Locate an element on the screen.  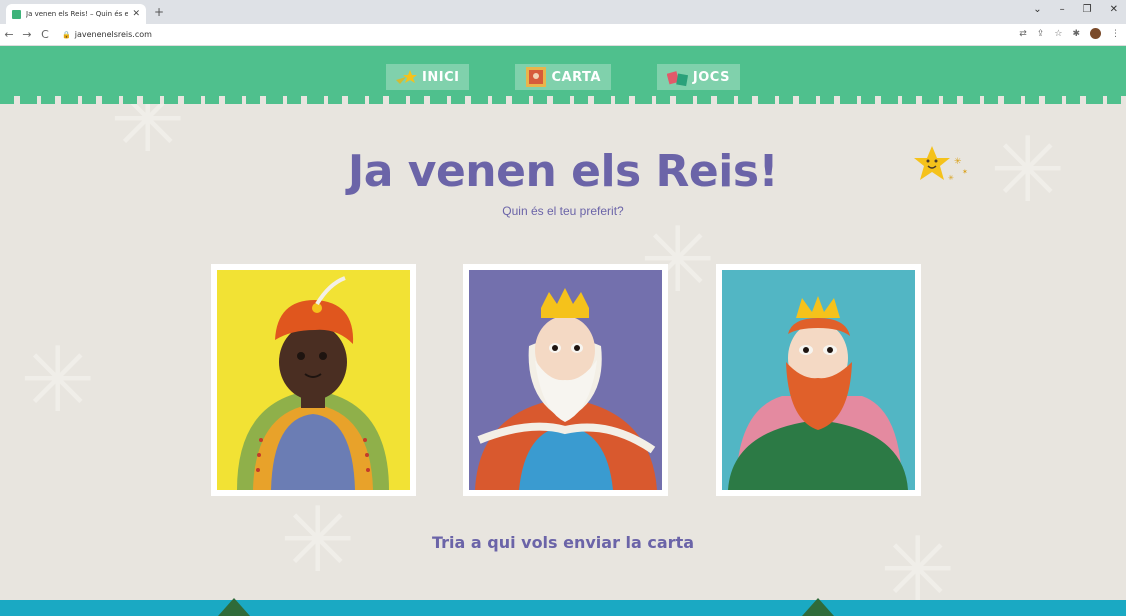
king-card-baltasar is located at coordinates (313, 380).